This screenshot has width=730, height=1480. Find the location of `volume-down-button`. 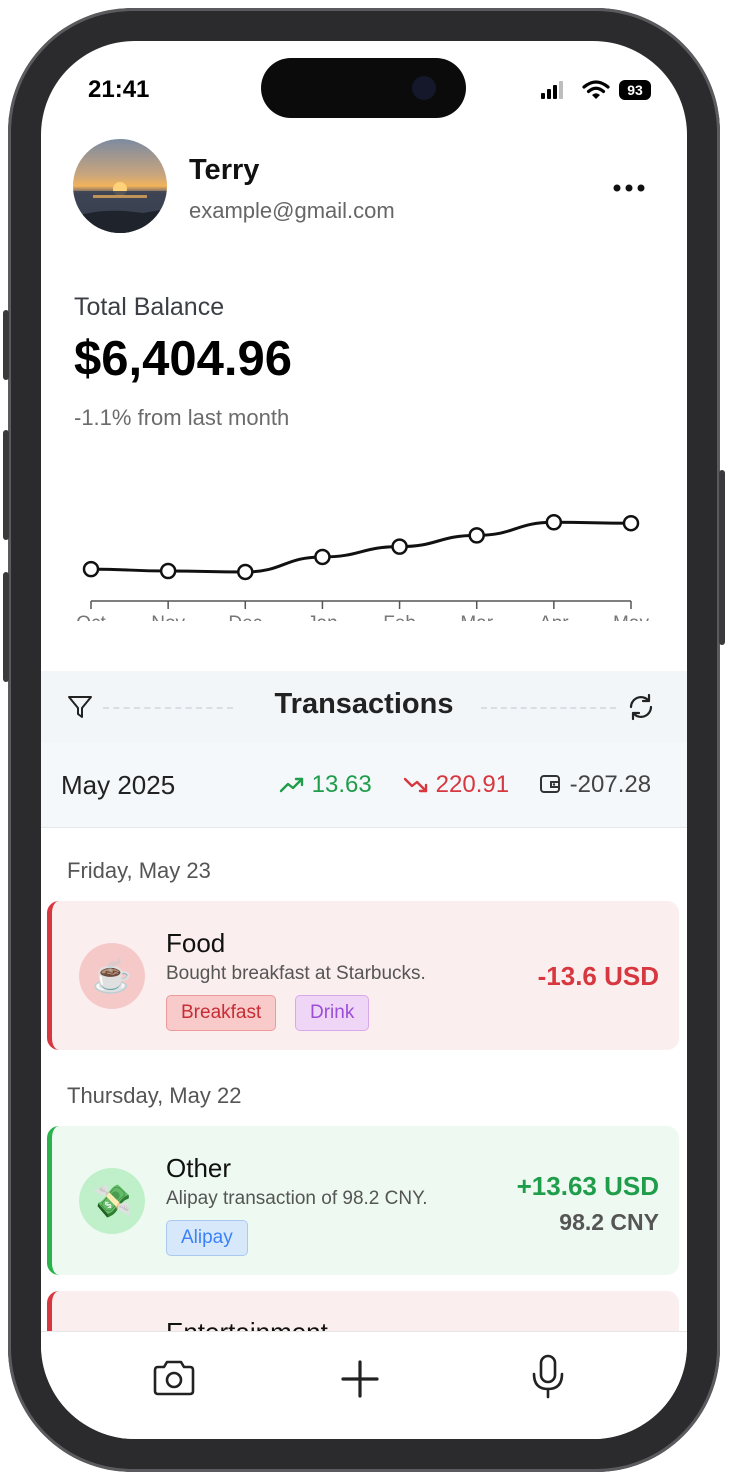

volume-down-button is located at coordinates (6, 627).